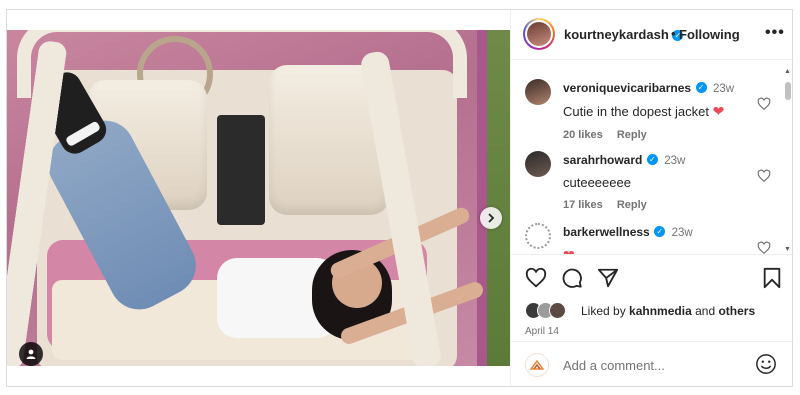 Image resolution: width=800 pixels, height=395 pixels. What do you see at coordinates (542, 331) in the screenshot?
I see `post-date: April 14` at bounding box center [542, 331].